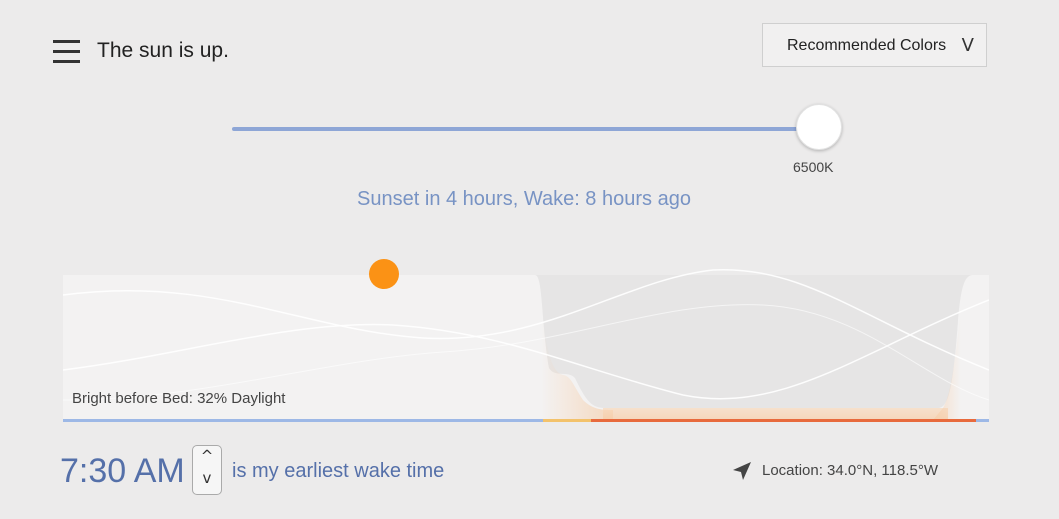 The image size is (1059, 519). Describe the element at coordinates (338, 471) in the screenshot. I see `wake-time-caption: is my earliest wake time` at that location.